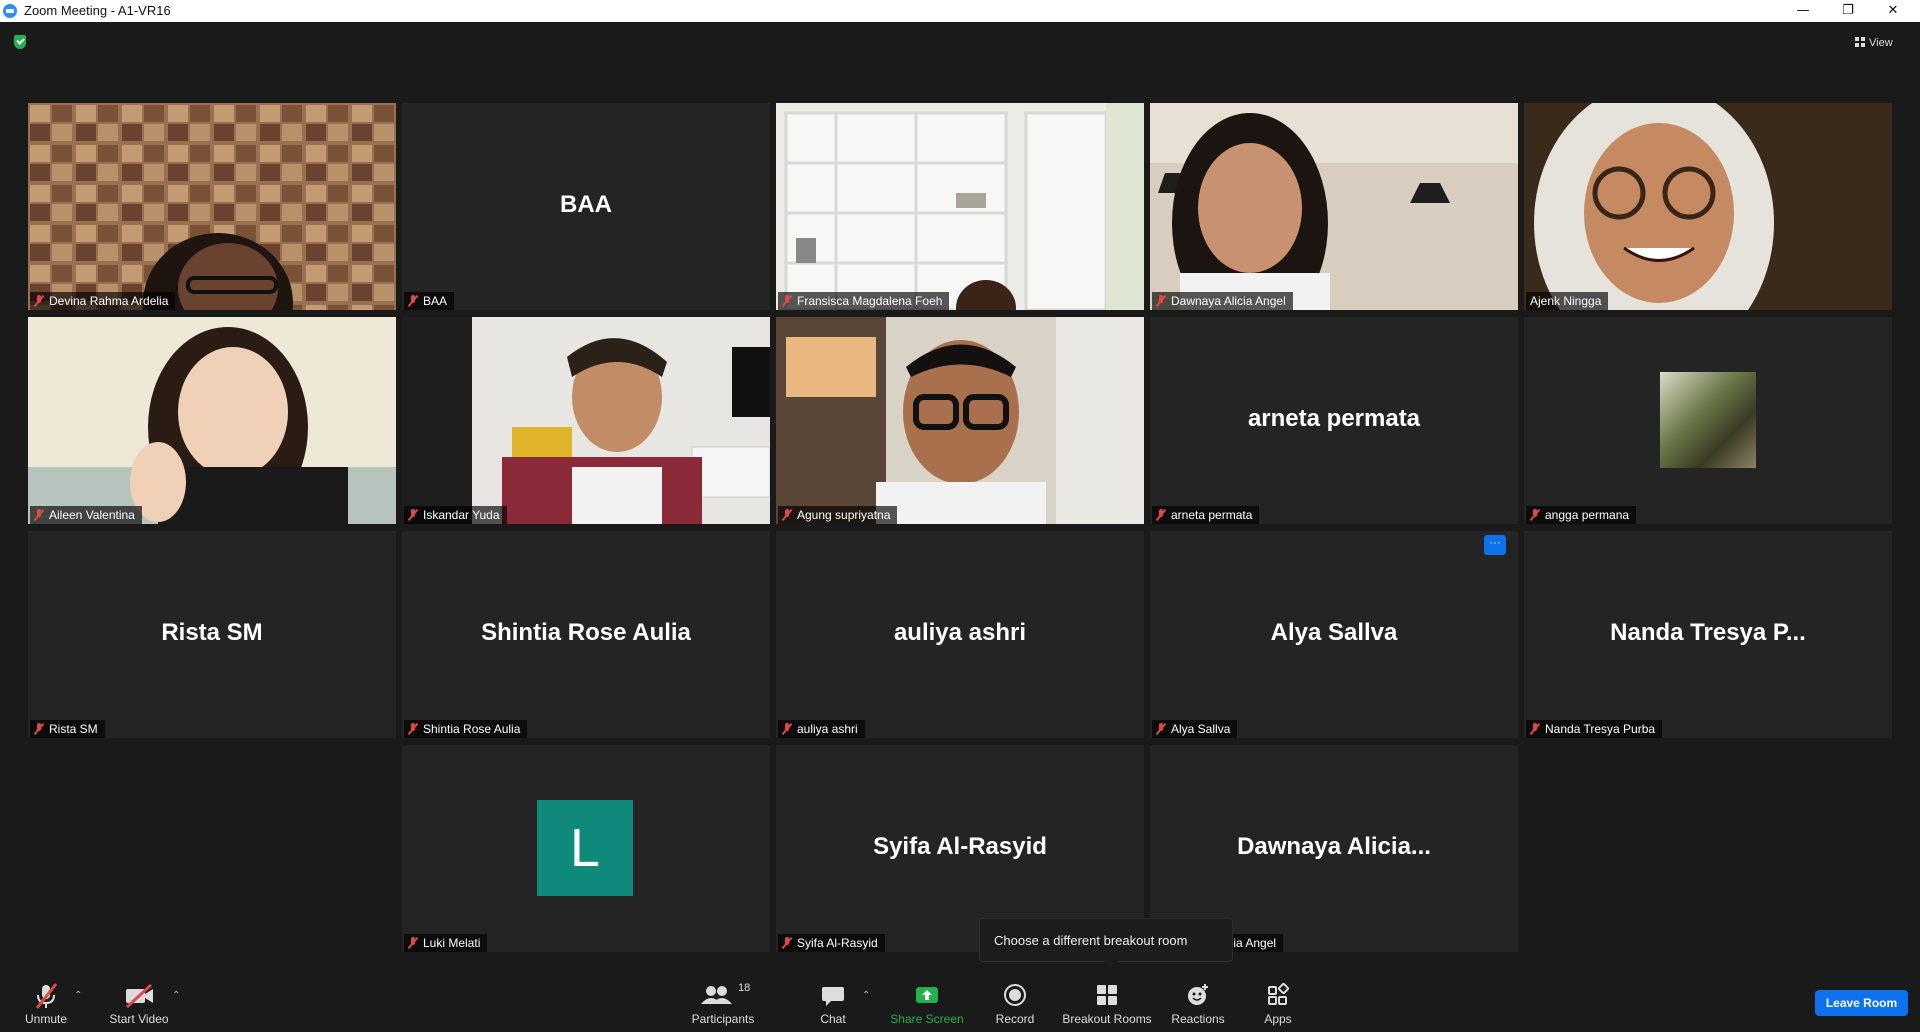 The image size is (1920, 1032). I want to click on video-tile: Rista SM Rista SM, so click(212, 634).